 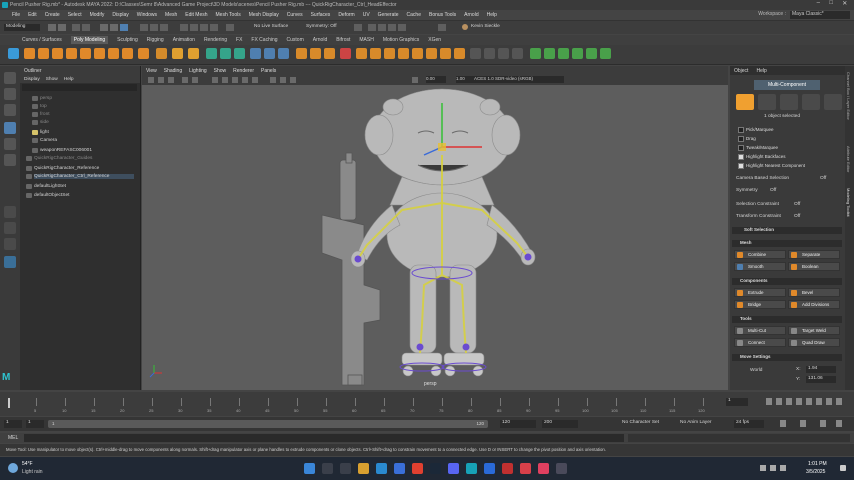 I want to click on persp-graph-layout-icon, so click(x=10, y=262).